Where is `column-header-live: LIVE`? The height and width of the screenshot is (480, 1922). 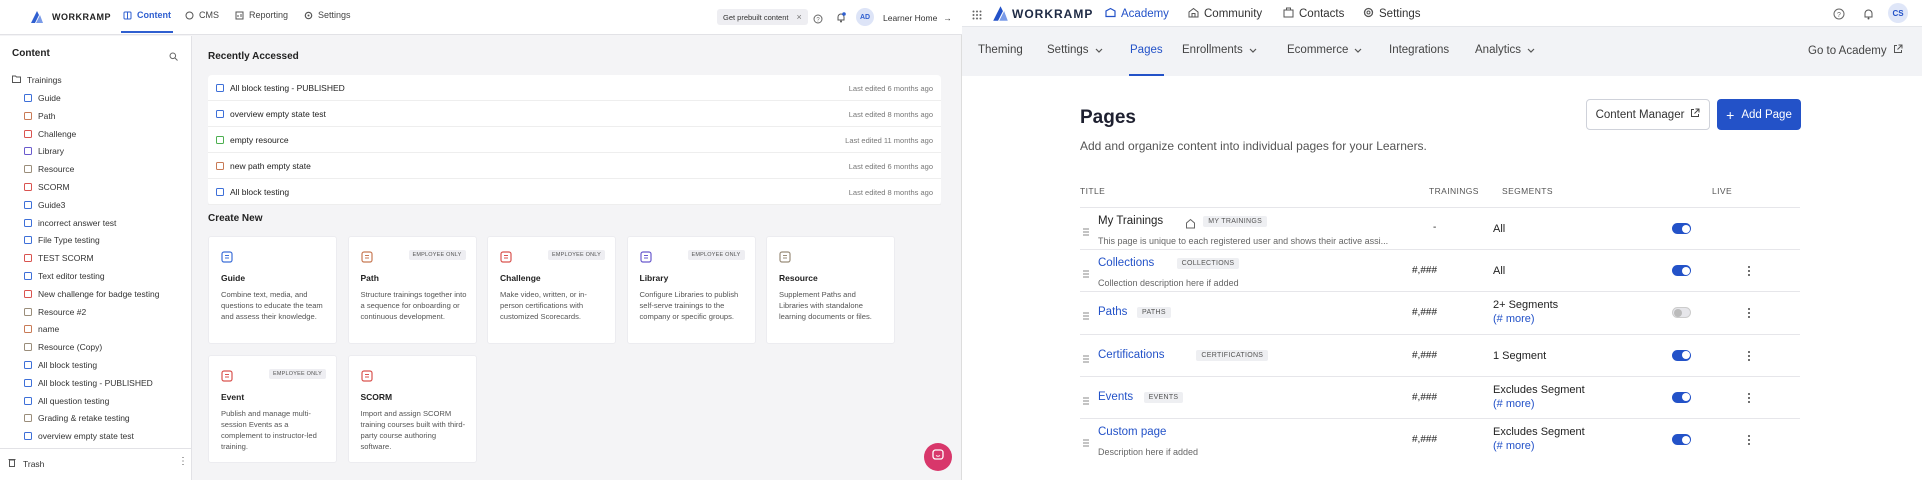
column-header-live: LIVE is located at coordinates (1722, 191).